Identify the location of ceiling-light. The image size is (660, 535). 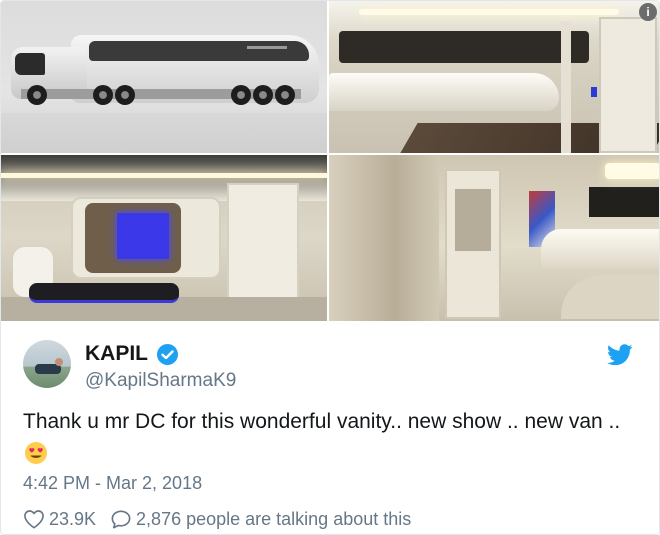
(632, 171).